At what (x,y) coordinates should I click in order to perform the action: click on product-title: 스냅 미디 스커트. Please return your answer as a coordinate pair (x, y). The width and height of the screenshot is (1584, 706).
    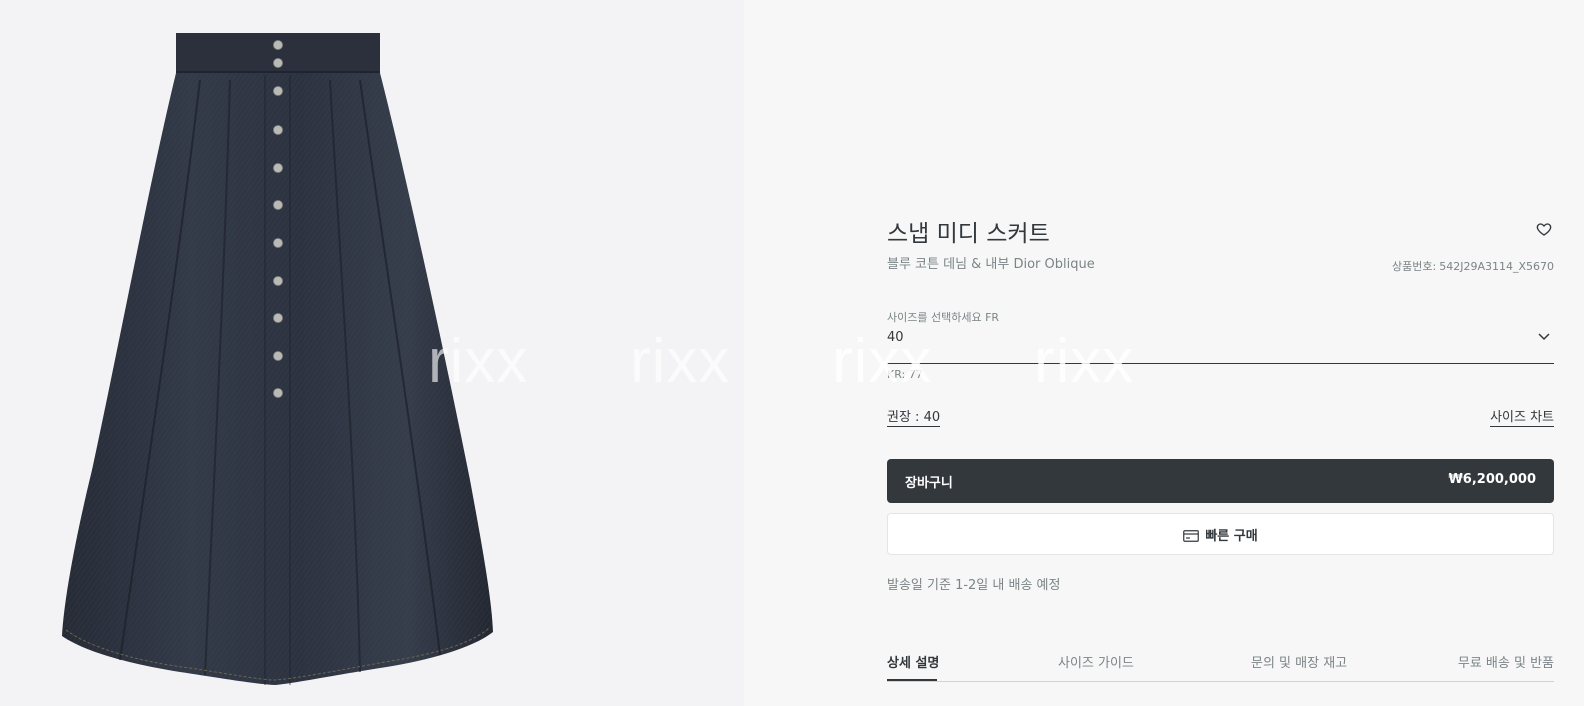
    Looking at the image, I should click on (968, 234).